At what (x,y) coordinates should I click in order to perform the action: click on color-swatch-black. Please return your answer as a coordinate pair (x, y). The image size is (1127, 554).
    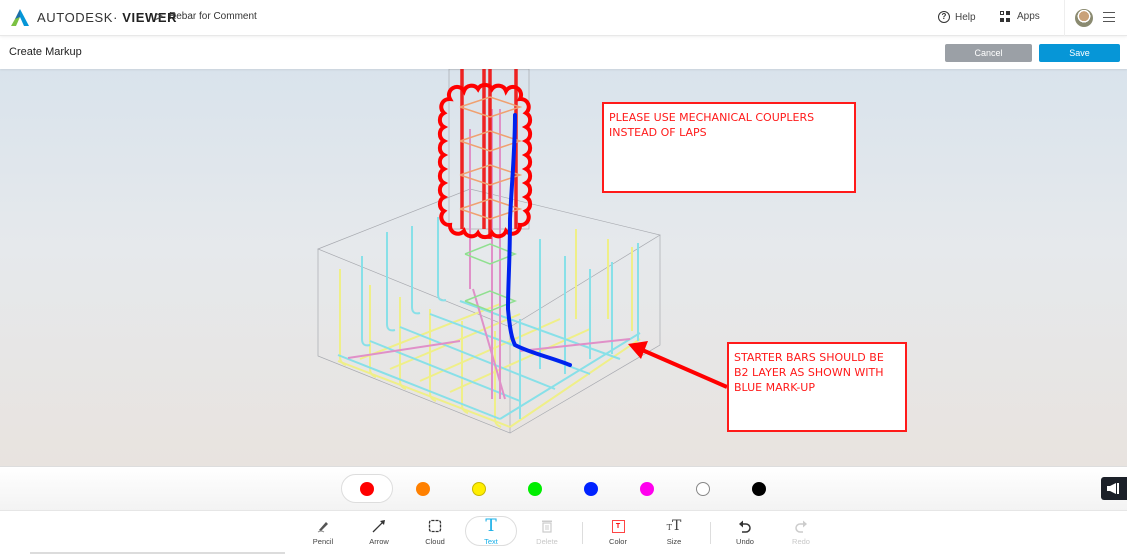
    Looking at the image, I should click on (759, 488).